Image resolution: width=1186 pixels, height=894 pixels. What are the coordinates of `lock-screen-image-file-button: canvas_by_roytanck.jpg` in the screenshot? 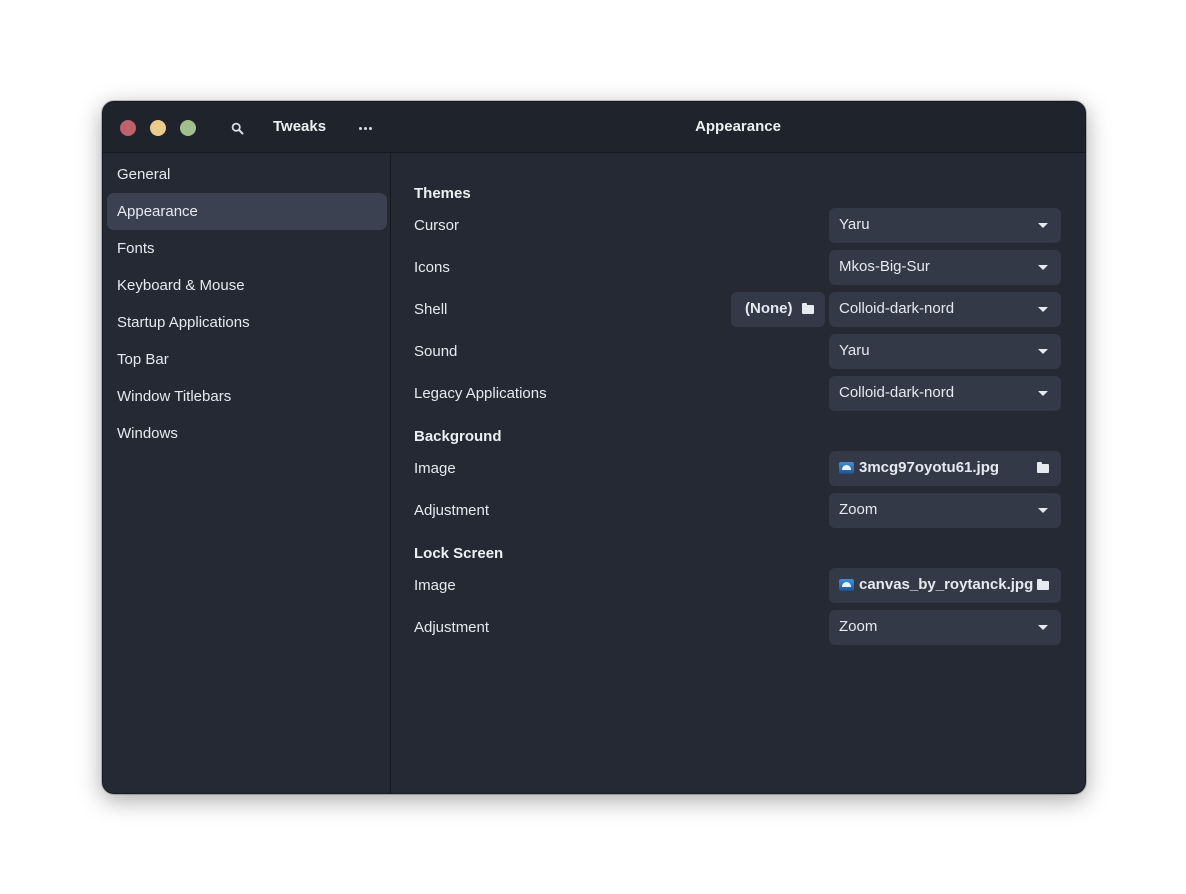 It's located at (945, 585).